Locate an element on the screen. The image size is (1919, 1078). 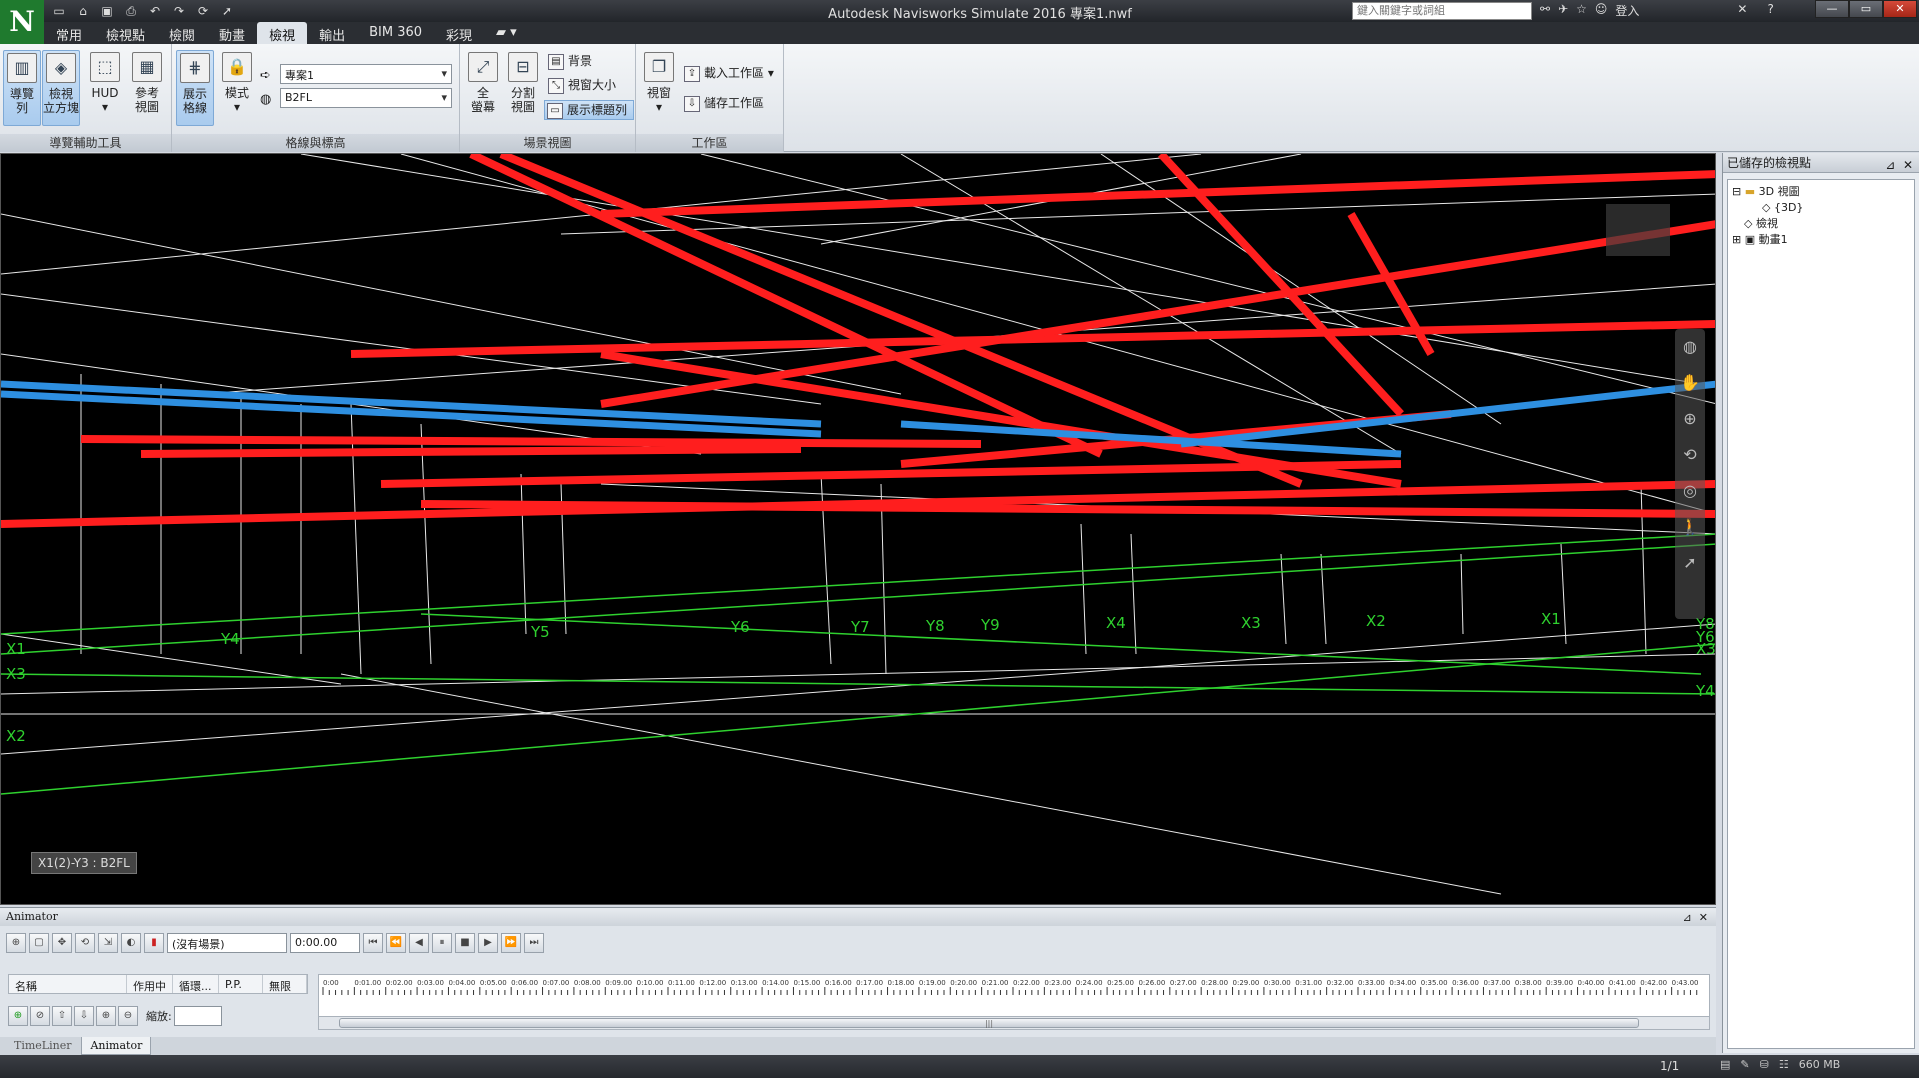
pause-icon: ⏸ is located at coordinates (442, 943).